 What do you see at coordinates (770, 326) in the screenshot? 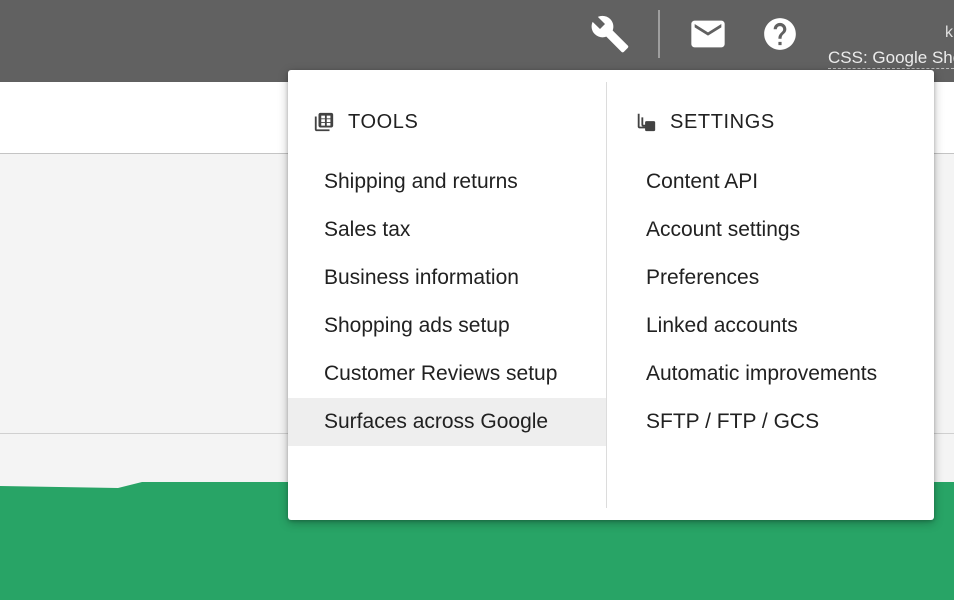
I see `settings-item-linked-accounts: Linked accounts` at bounding box center [770, 326].